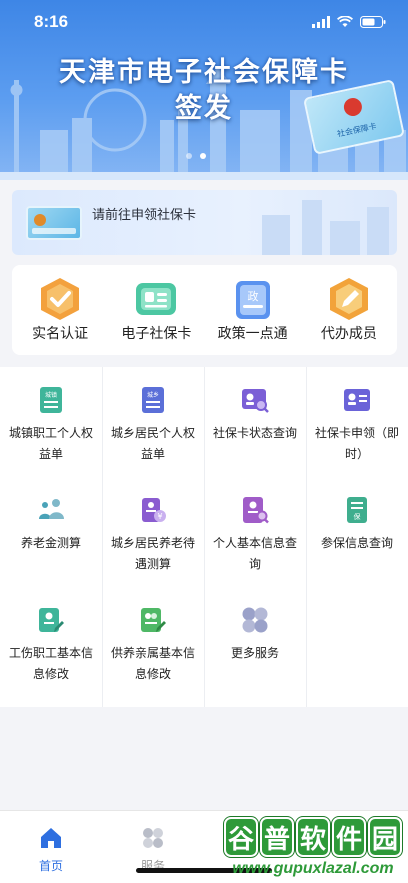  Describe the element at coordinates (40, 220) in the screenshot. I see `card-seal-icon` at that location.